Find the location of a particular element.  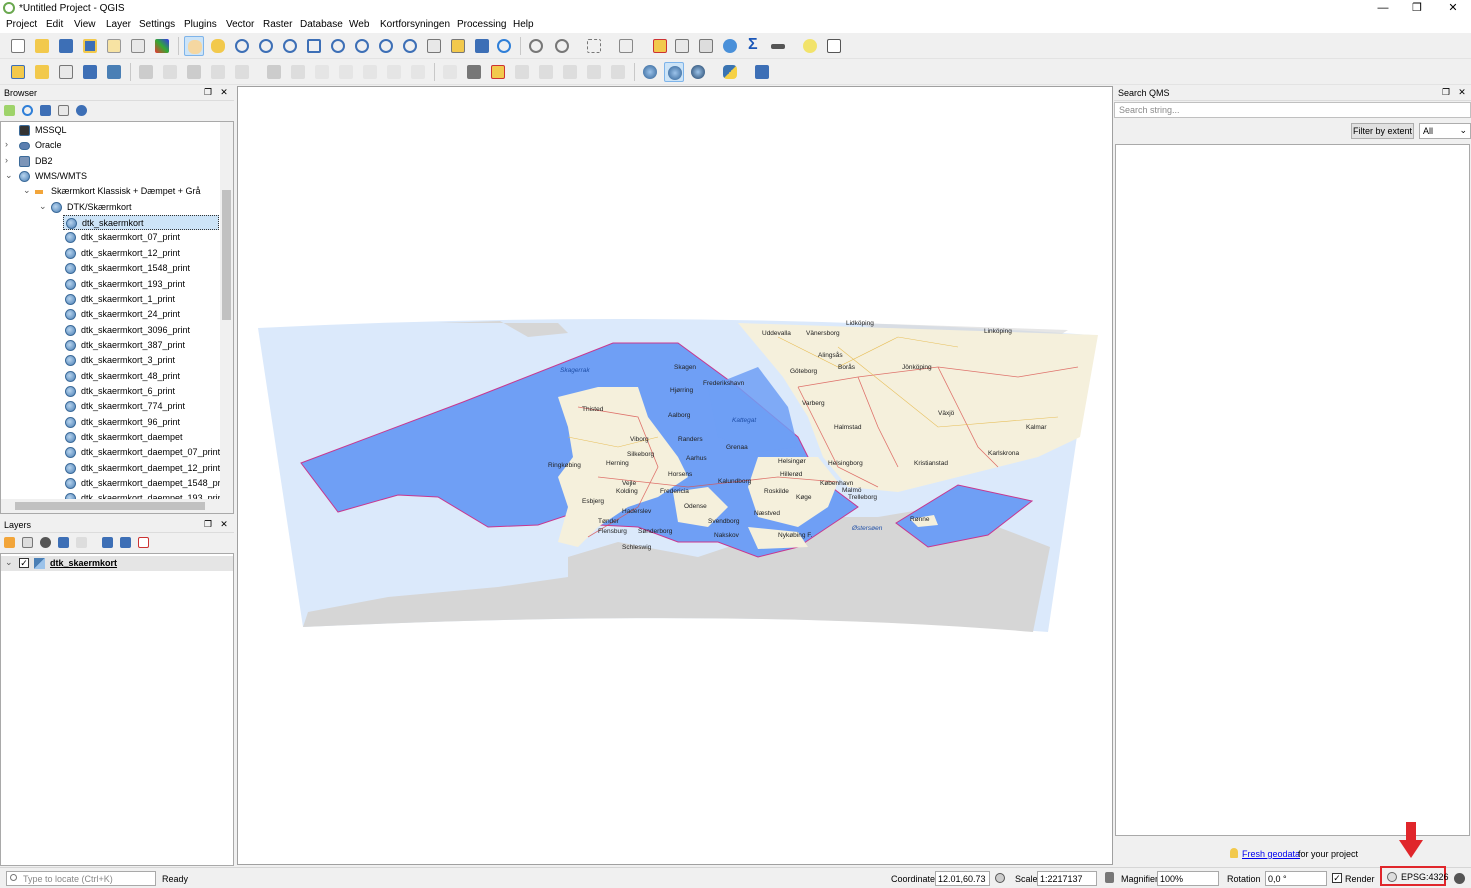

redo-icon is located at coordinates (418, 72).